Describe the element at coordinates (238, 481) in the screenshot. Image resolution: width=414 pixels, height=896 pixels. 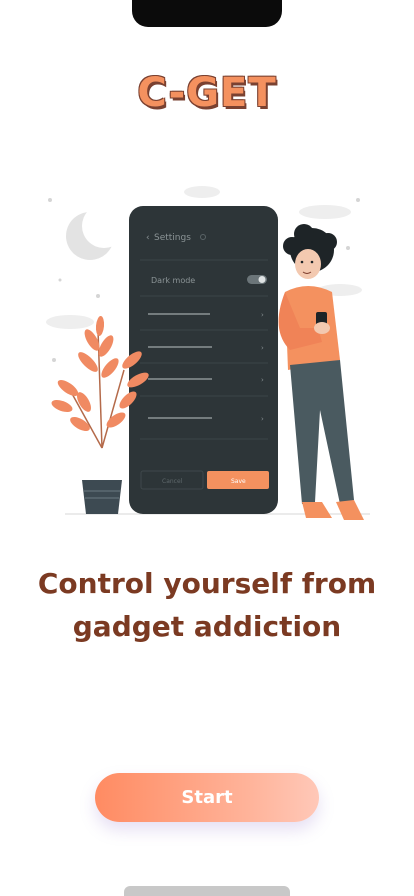
I see `svg-text: Save` at that location.